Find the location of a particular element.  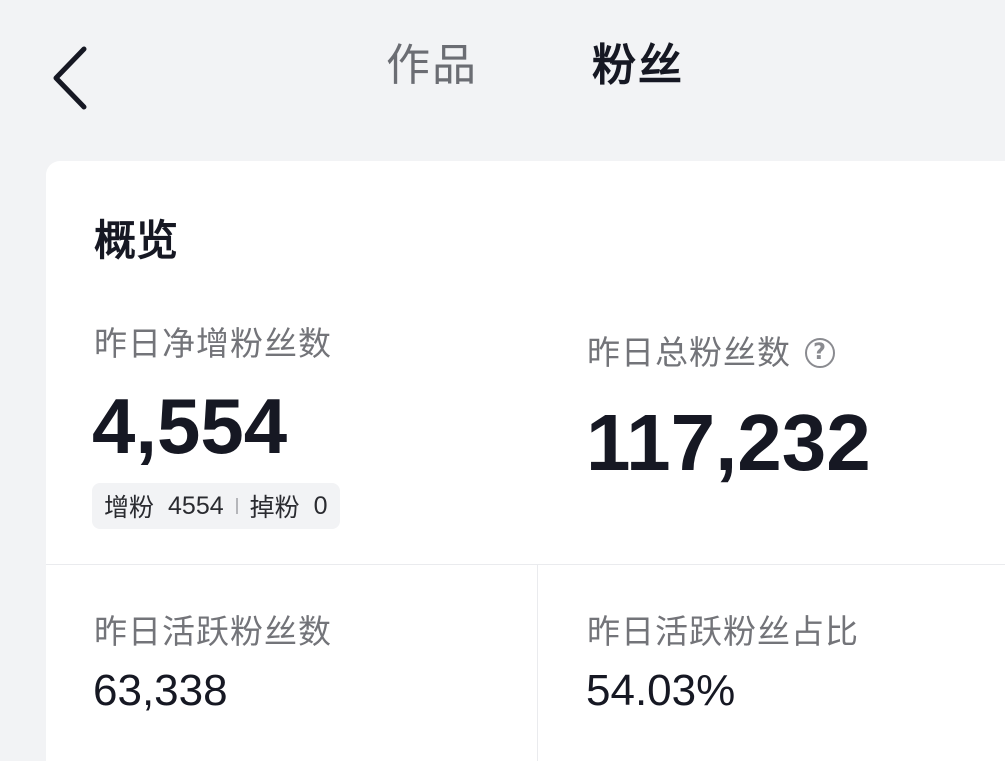

gain-value: 4554 is located at coordinates (196, 505).